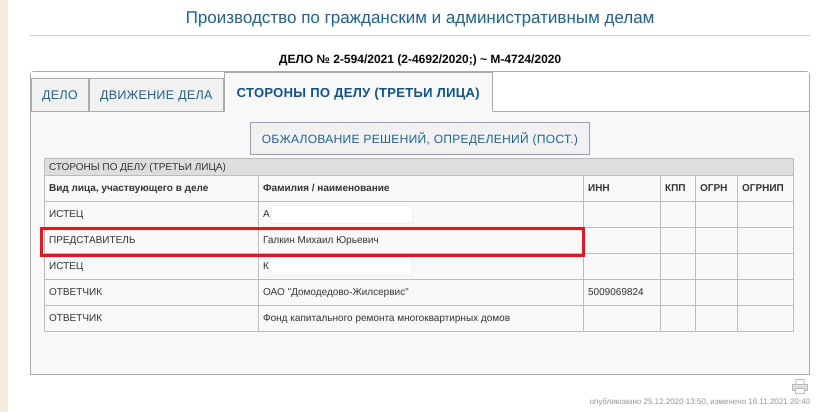  What do you see at coordinates (266, 266) in the screenshot?
I see `cell-text: К` at bounding box center [266, 266].